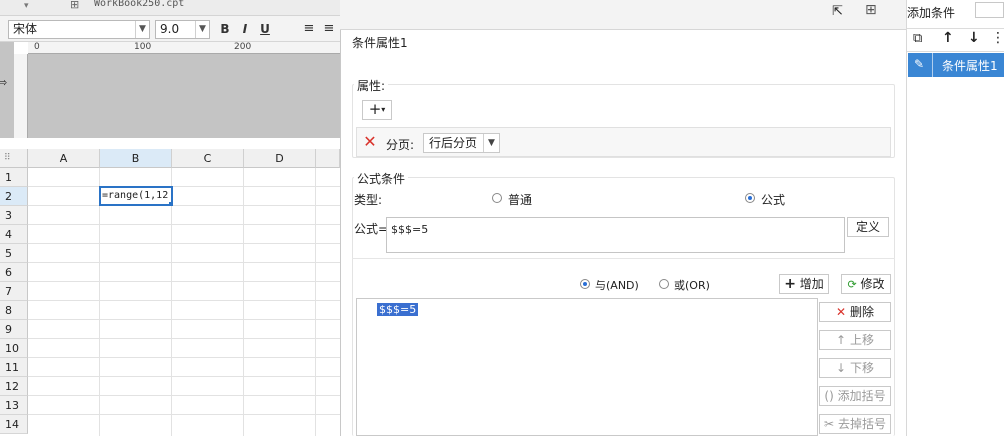 The height and width of the screenshot is (436, 1004). Describe the element at coordinates (380, 43) in the screenshot. I see `dialog-title: 条件属性1` at that location.